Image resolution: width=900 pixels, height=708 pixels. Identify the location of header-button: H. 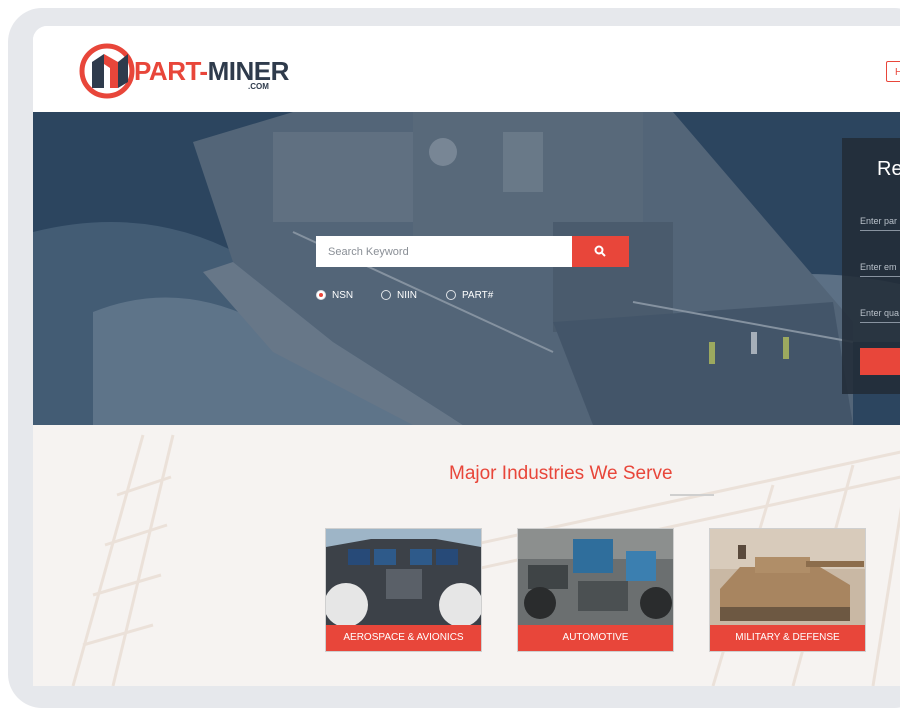
(893, 71).